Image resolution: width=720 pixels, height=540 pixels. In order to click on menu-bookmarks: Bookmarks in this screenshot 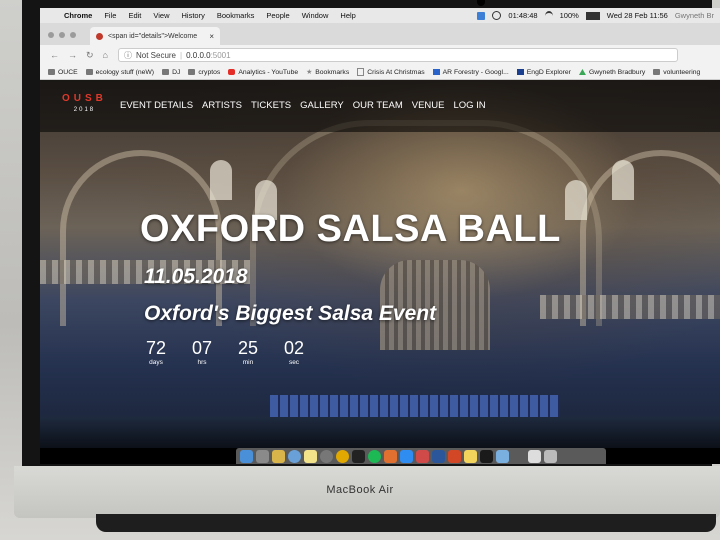, I will do `click(236, 15)`.